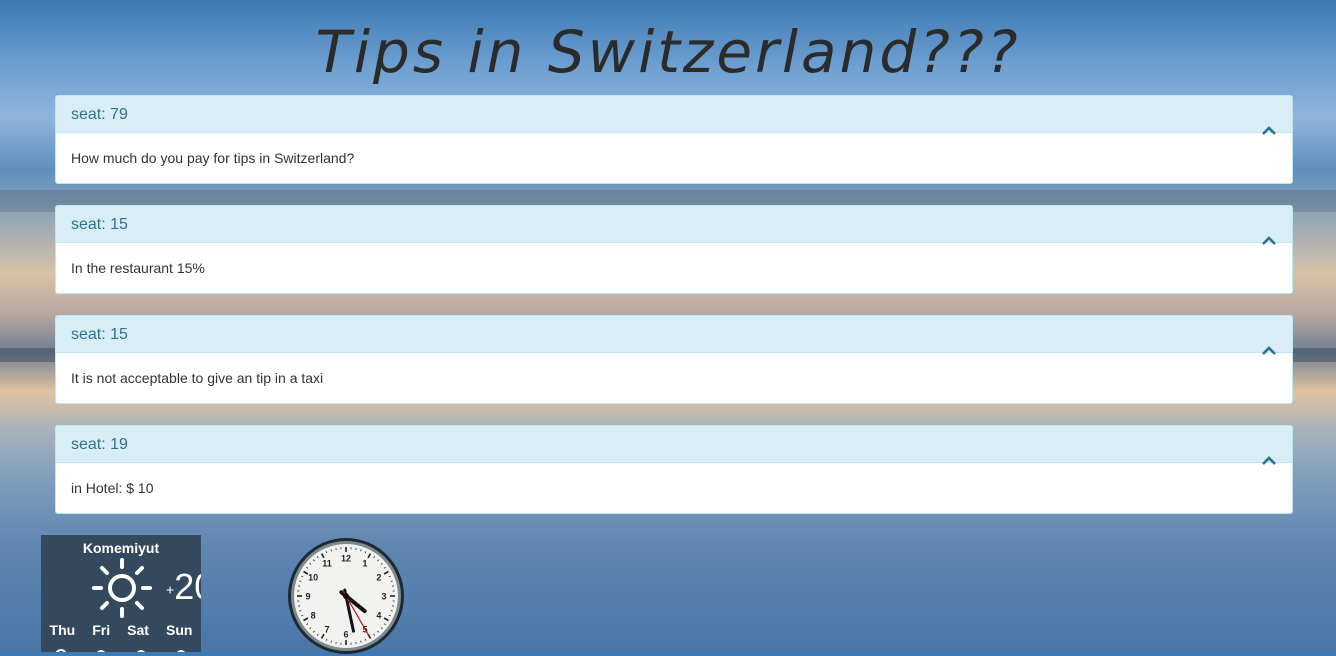 The height and width of the screenshot is (656, 1336). What do you see at coordinates (121, 647) in the screenshot?
I see `forecast-icons` at bounding box center [121, 647].